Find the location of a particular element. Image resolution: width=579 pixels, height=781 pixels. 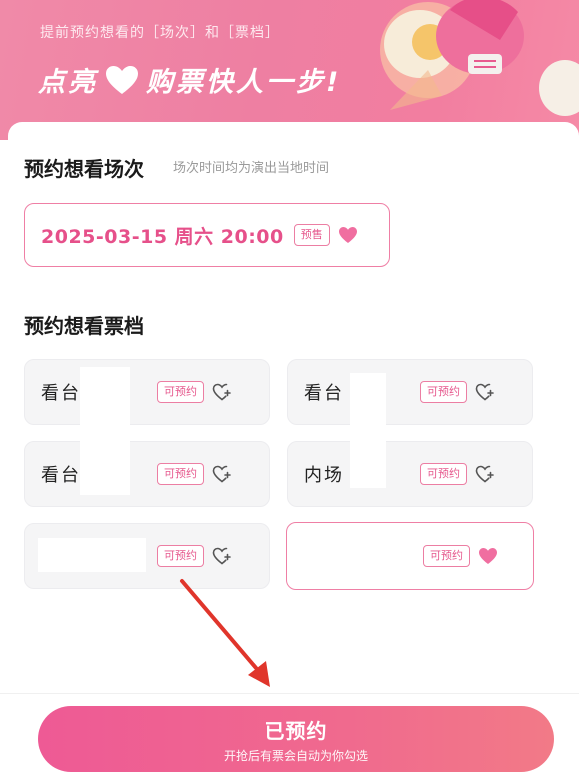

arrow-annotation-icon is located at coordinates (225, 633).